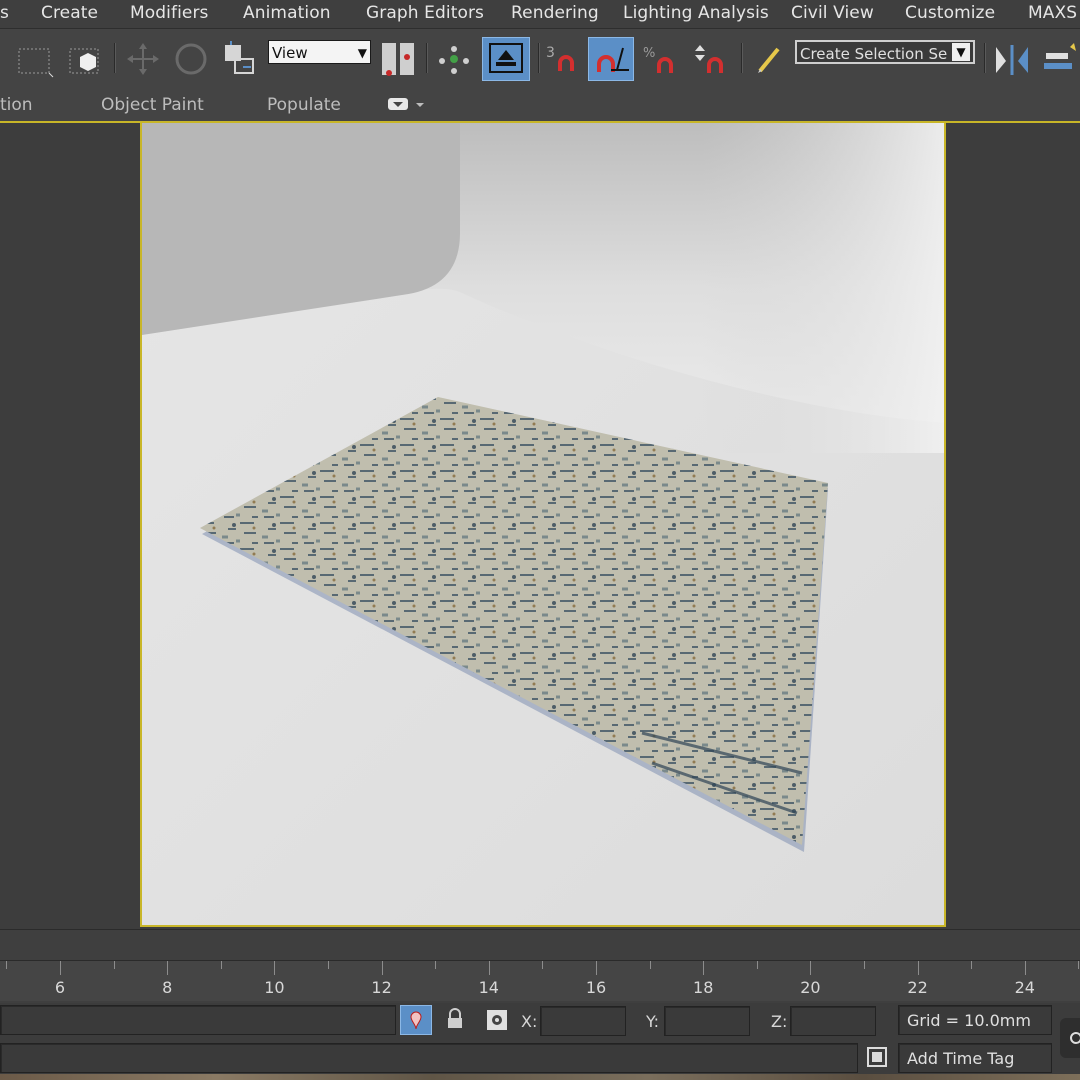  Describe the element at coordinates (832, 13) in the screenshot. I see `menu-item-civil-view: Civil View` at that location.